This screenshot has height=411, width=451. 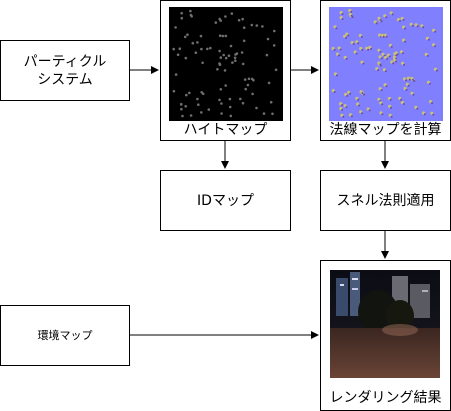 I want to click on particle-system-node: パーティクル システム, so click(x=65, y=70).